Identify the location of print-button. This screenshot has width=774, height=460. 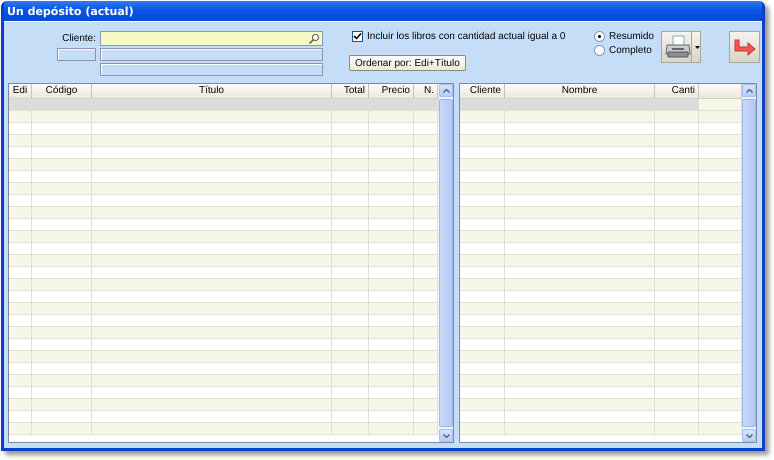
(681, 47).